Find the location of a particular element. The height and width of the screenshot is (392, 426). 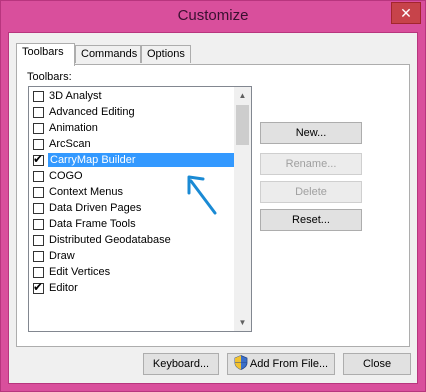

list-item-label: Data Driven Pages is located at coordinates (95, 208).